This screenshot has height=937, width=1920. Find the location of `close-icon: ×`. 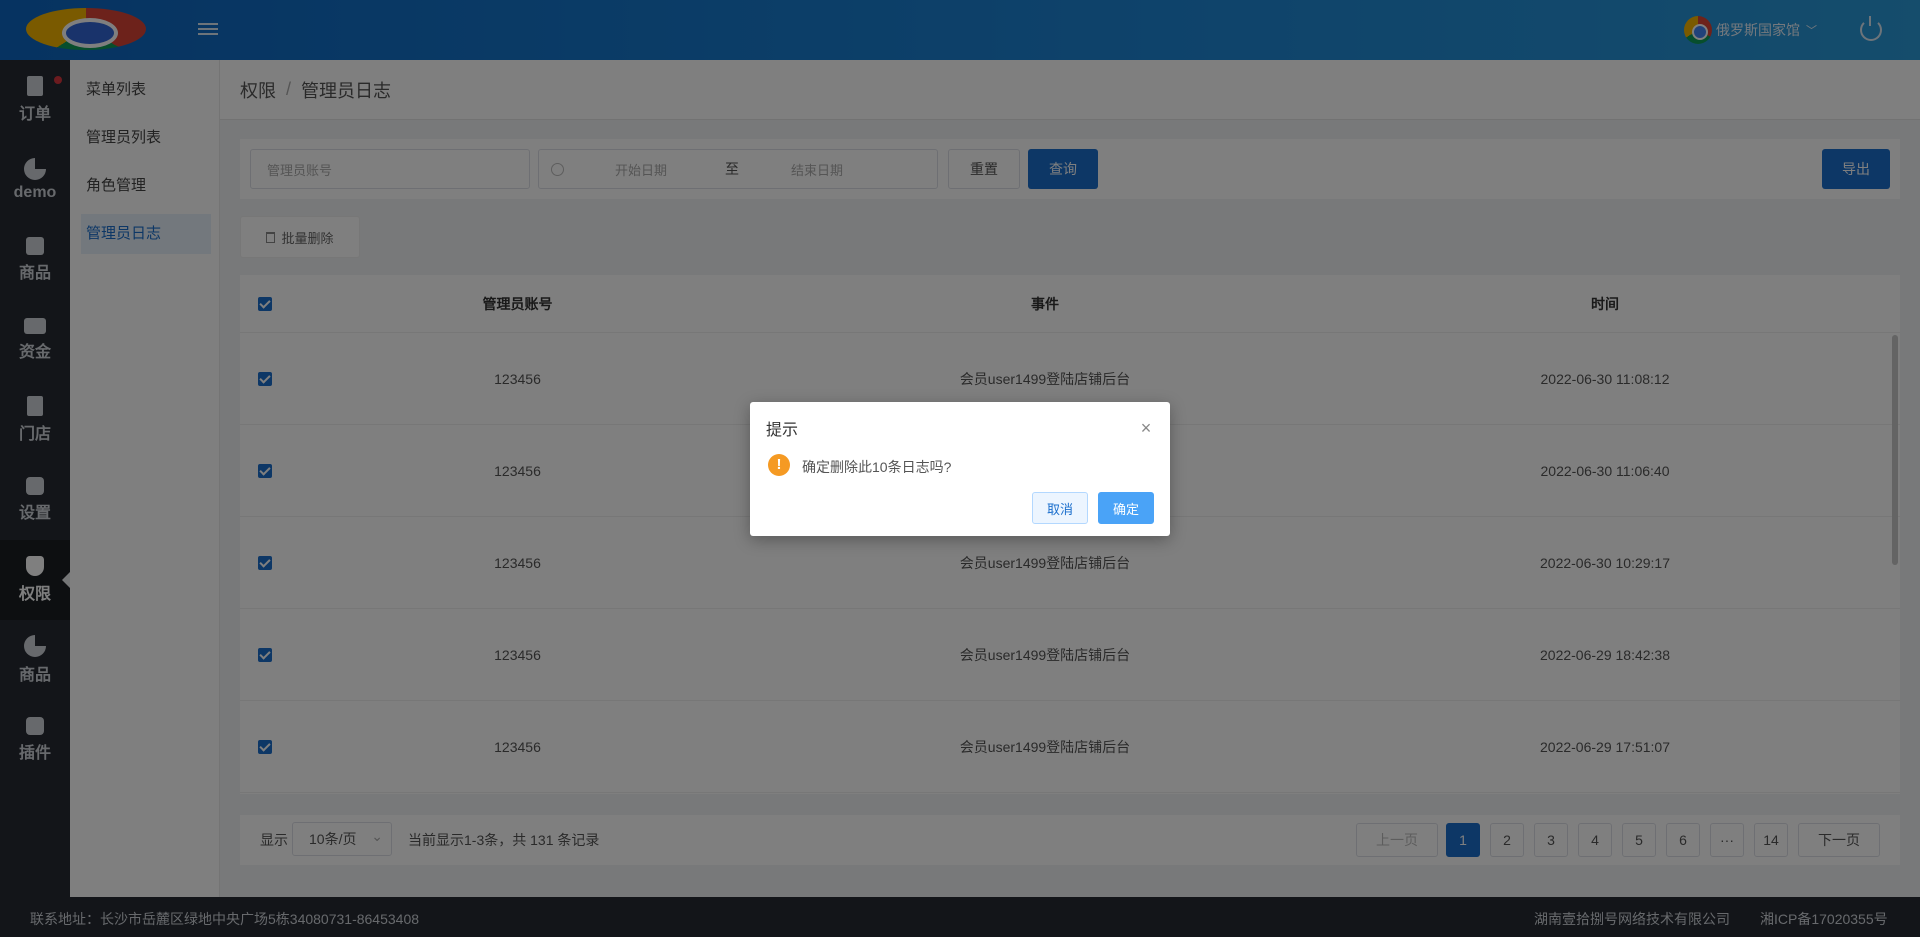

close-icon: × is located at coordinates (1146, 428).